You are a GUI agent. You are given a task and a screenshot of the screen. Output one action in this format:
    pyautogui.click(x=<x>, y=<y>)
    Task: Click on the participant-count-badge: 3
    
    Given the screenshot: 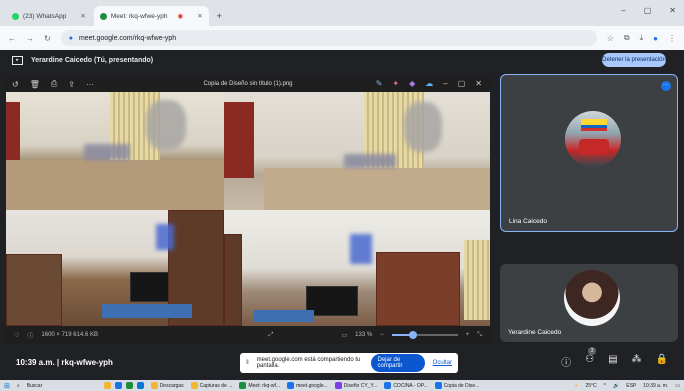 What is the action you would take?
    pyautogui.click(x=592, y=351)
    